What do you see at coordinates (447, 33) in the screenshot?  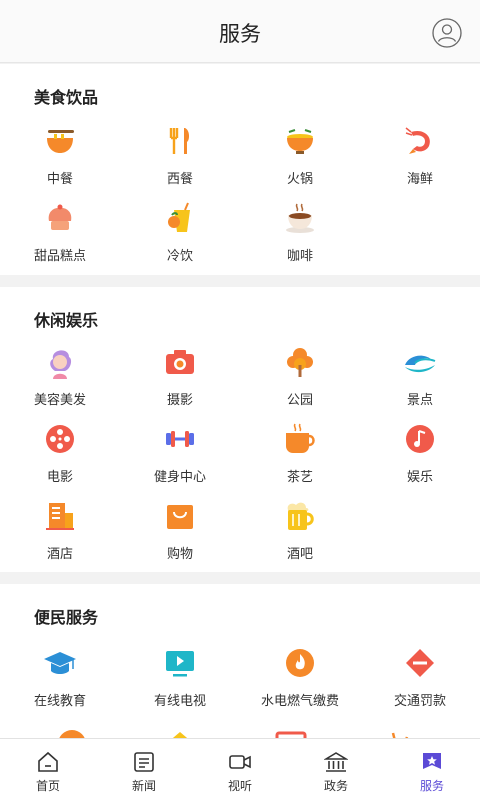 I see `user-avatar-icon` at bounding box center [447, 33].